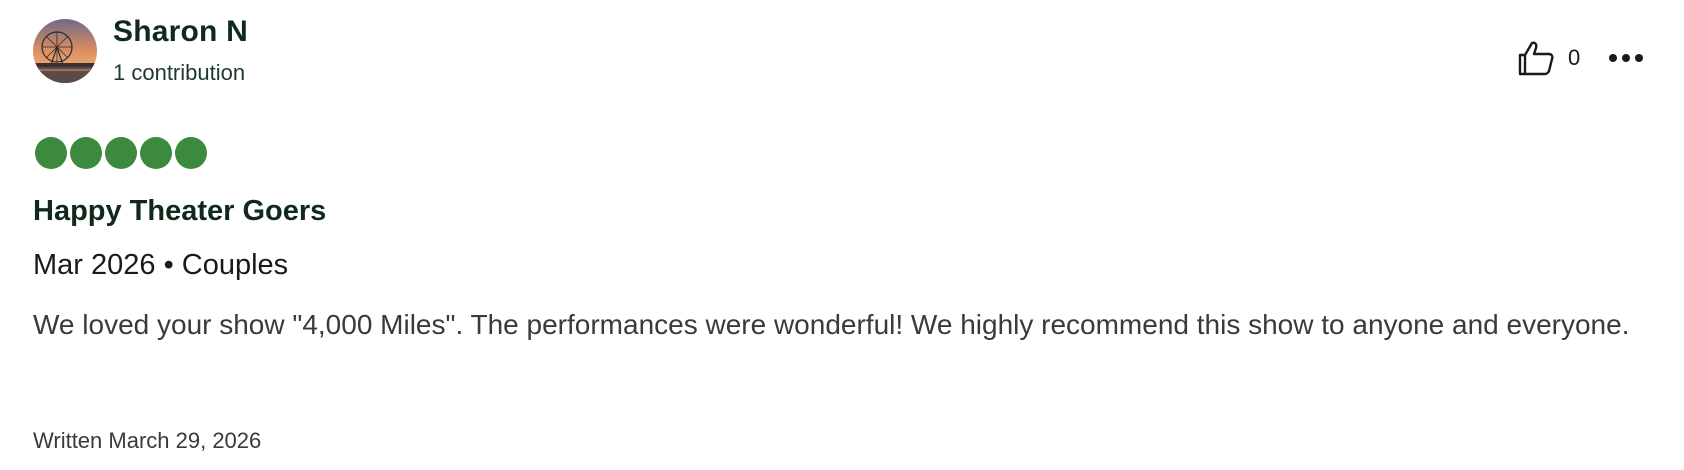 This screenshot has height=470, width=1684. I want to click on review-meta: Mar 2026 • Couples, so click(161, 265).